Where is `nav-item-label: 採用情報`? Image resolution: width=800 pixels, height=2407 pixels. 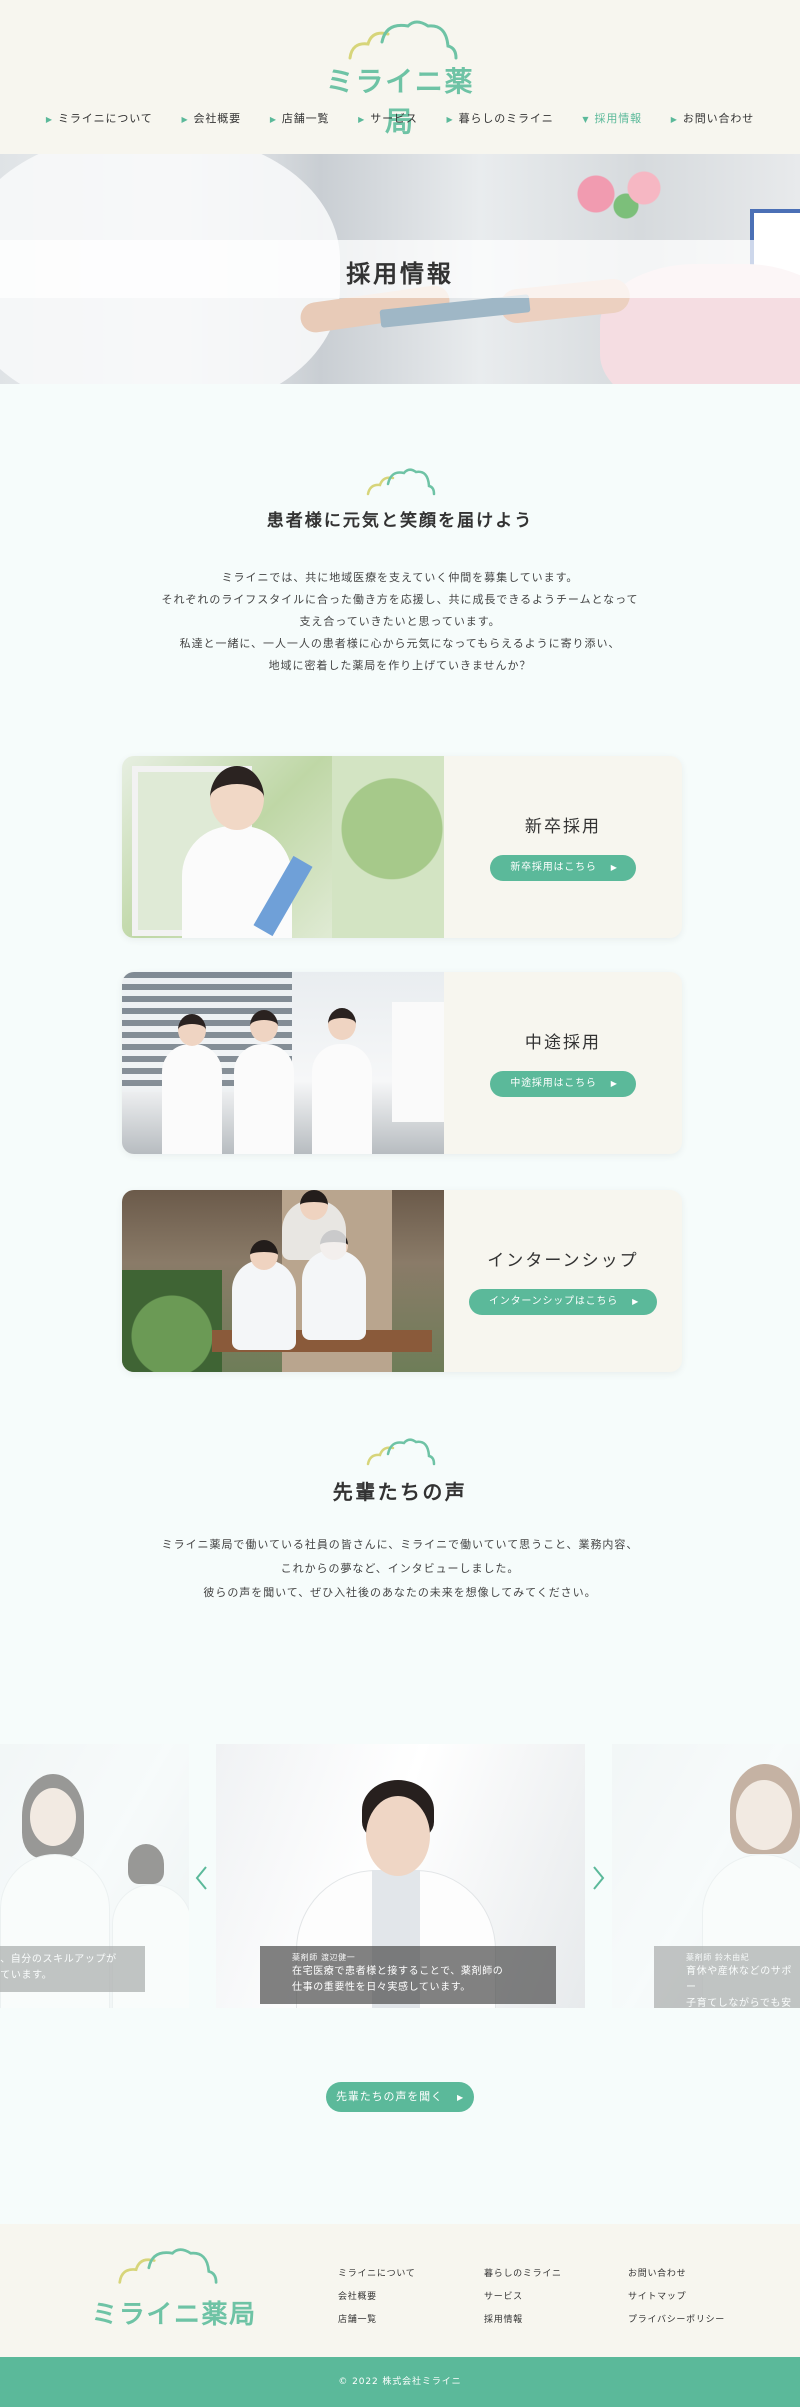 nav-item-label: 採用情報 is located at coordinates (618, 118).